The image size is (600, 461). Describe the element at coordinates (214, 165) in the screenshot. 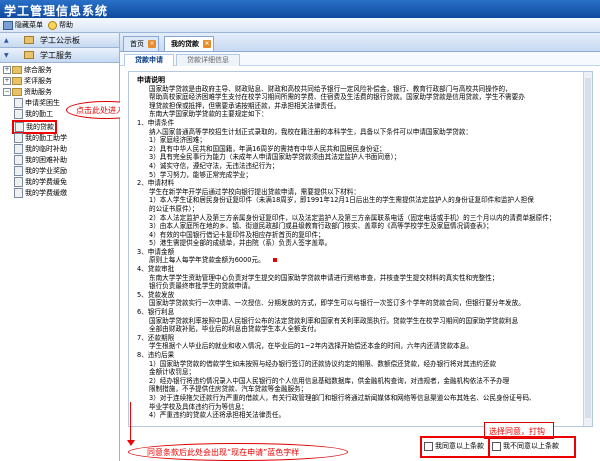

I see `terms-paragraph: 4）诚实守信，遵纪守法，无违法违纪行为；` at that location.